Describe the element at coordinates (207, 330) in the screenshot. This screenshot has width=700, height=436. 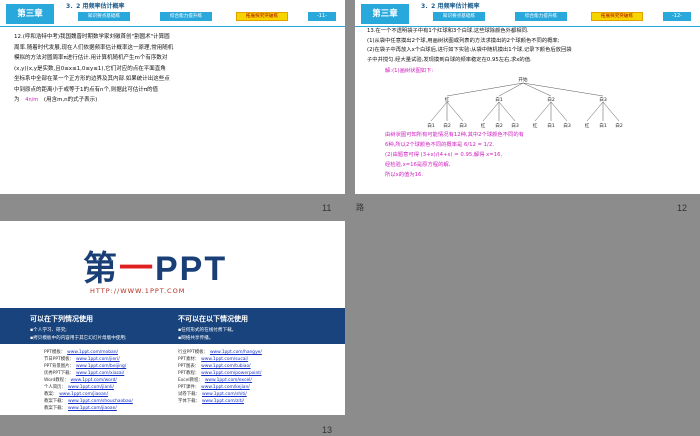
I see `forbidden-item: ▪任何形式的在线付费下载。` at that location.